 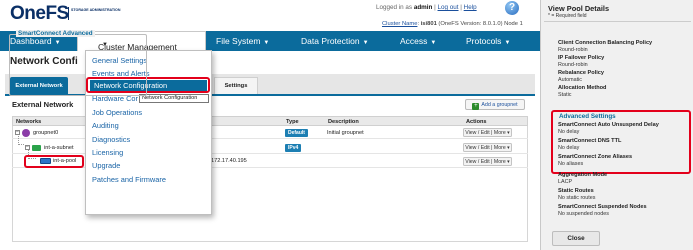 I want to click on row-name: groupnet0, so click(x=45, y=133).